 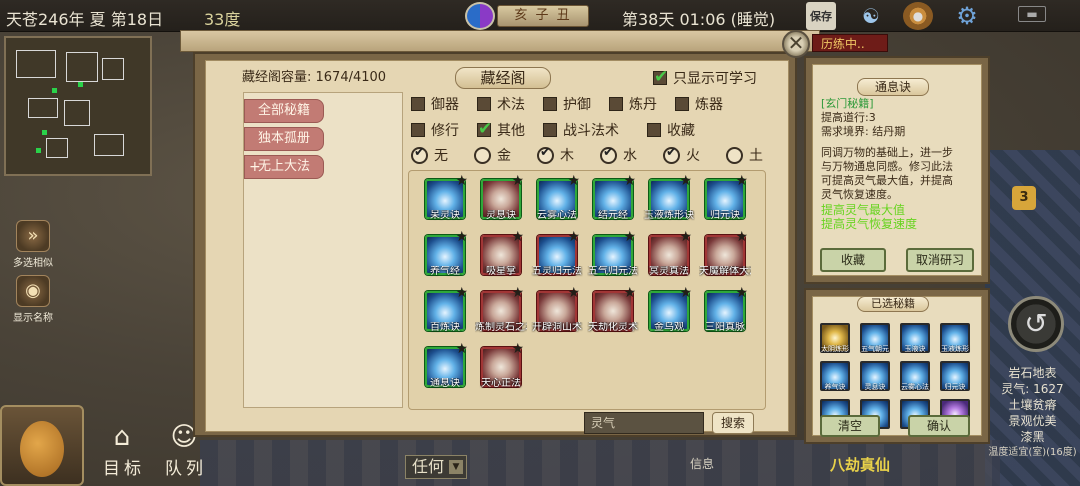 What do you see at coordinates (557, 309) in the screenshot?
I see `skill-slot: ★ 开辟洞山术` at bounding box center [557, 309].